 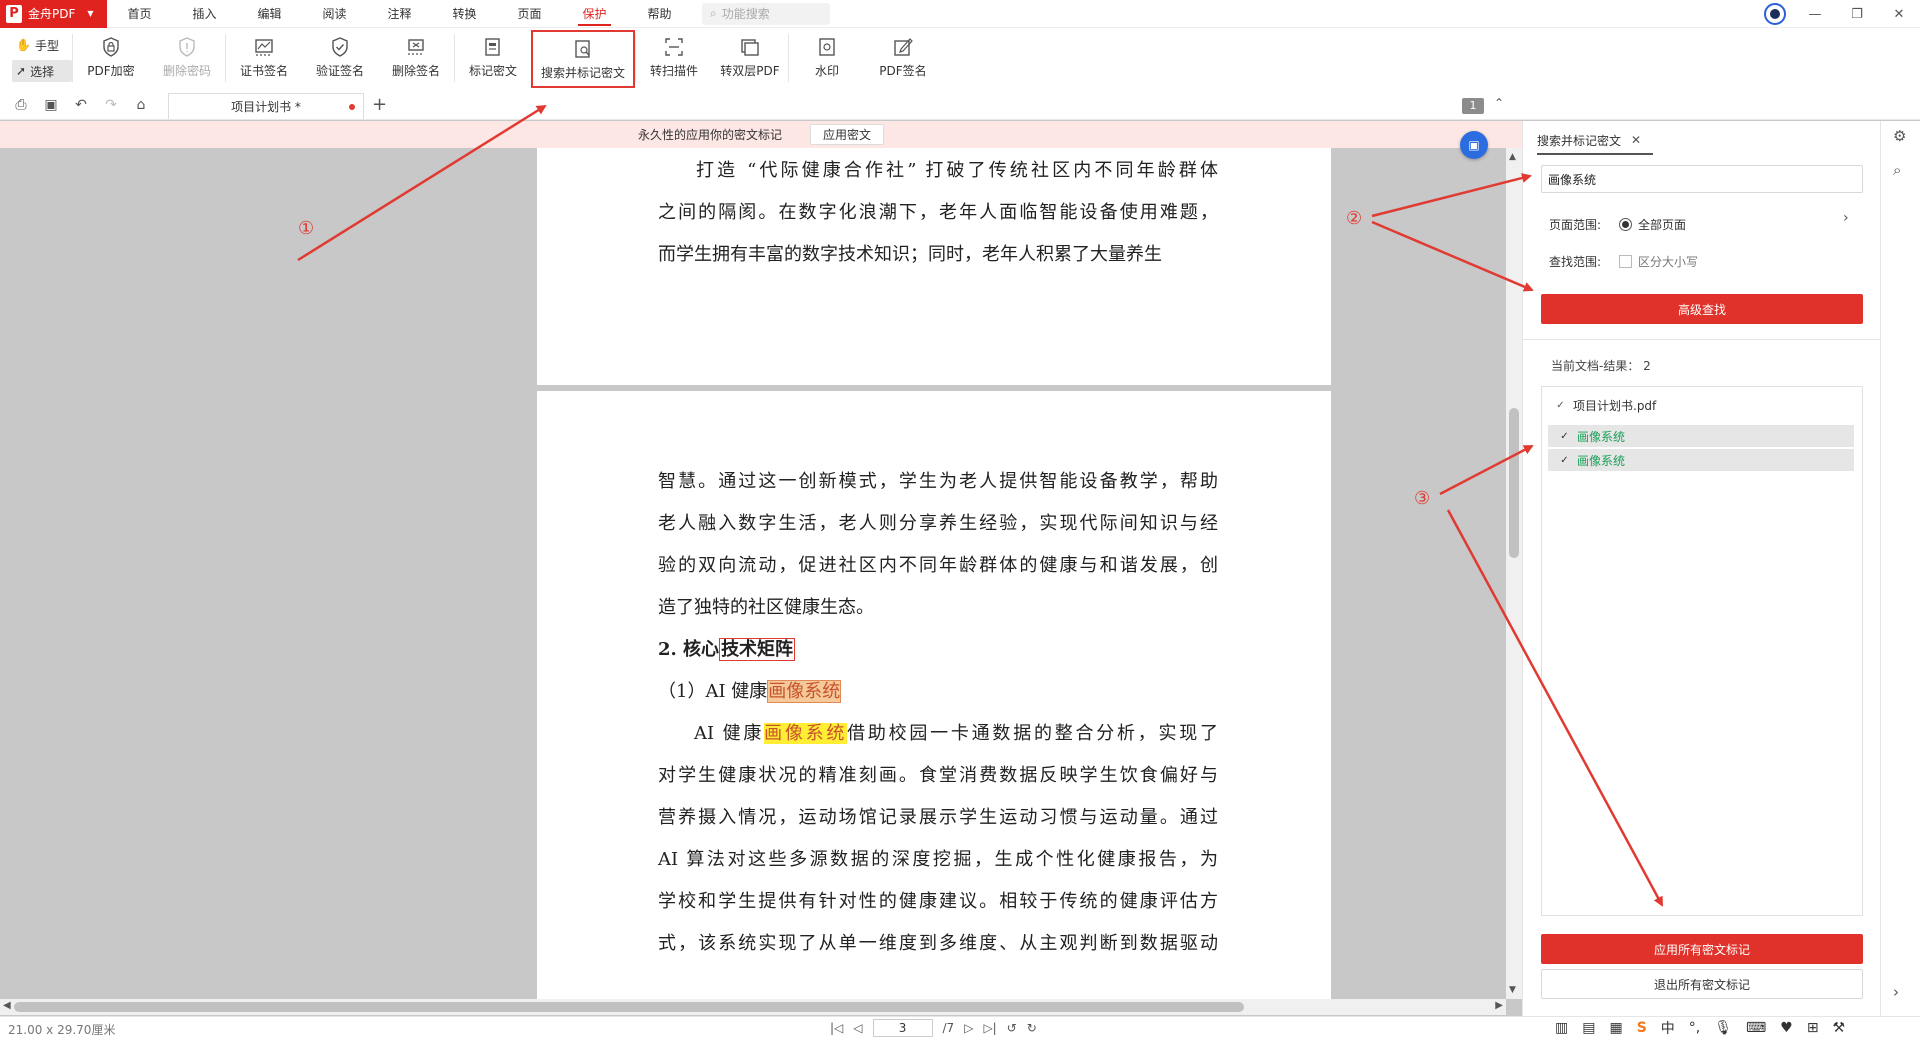 What do you see at coordinates (1756, 1028) in the screenshot?
I see `keyboard-icon: ⌨` at bounding box center [1756, 1028].